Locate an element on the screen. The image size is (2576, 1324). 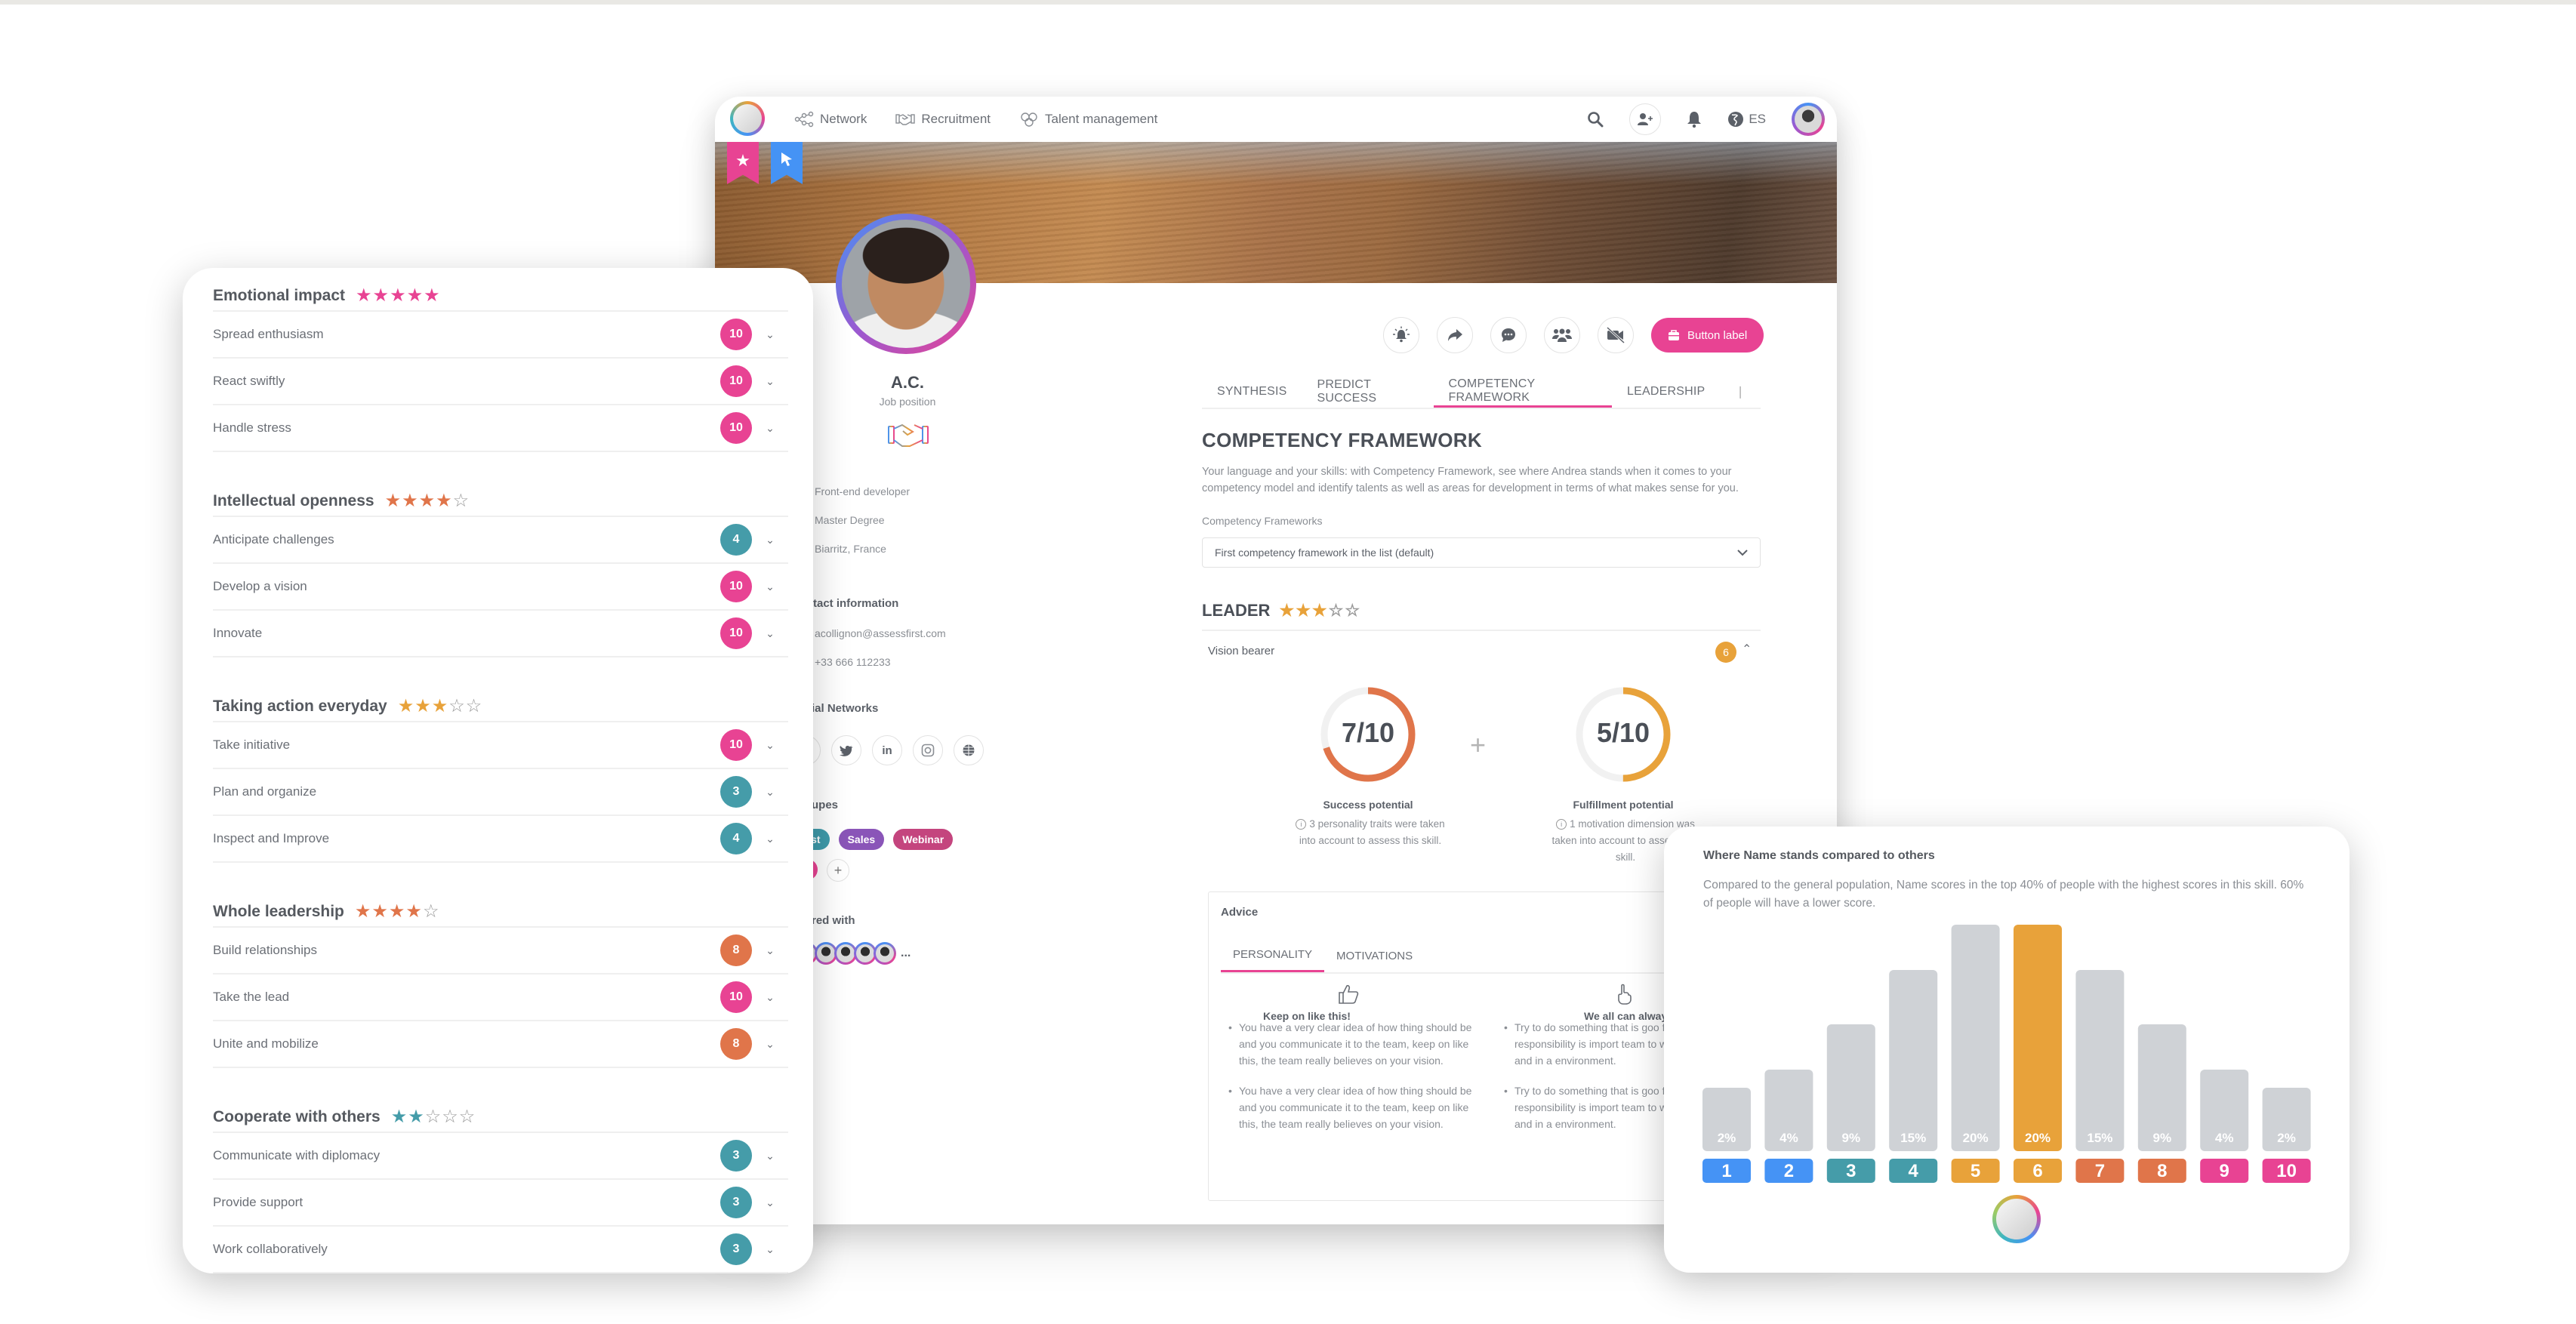
bar-value-label: 2% is located at coordinates (2286, 1138).